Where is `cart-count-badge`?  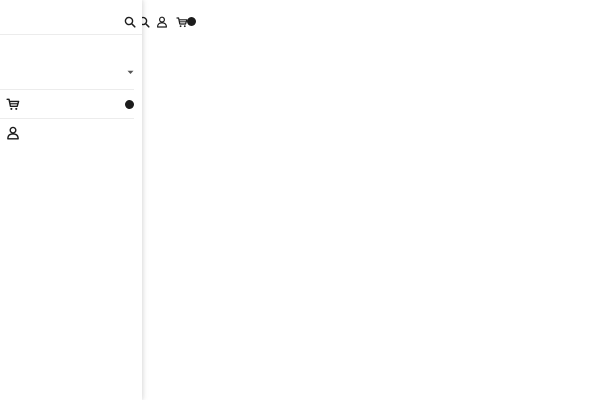
cart-count-badge is located at coordinates (191, 21).